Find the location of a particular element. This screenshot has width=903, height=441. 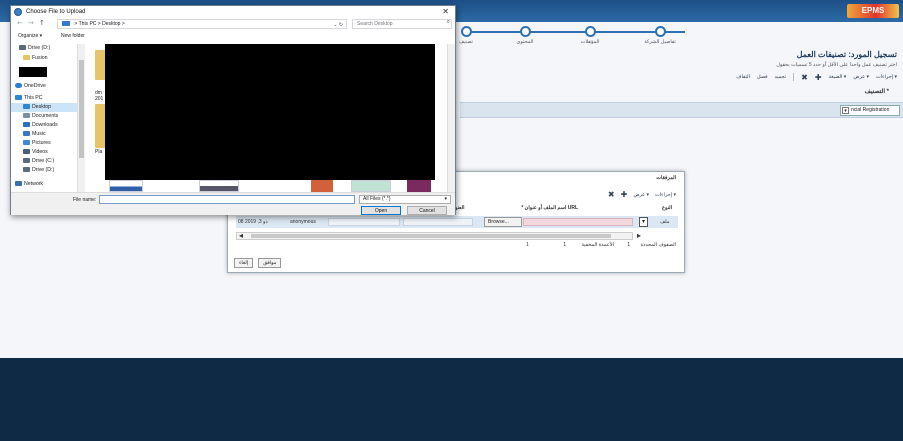

add-attachment-icon: ✚ is located at coordinates (624, 194).